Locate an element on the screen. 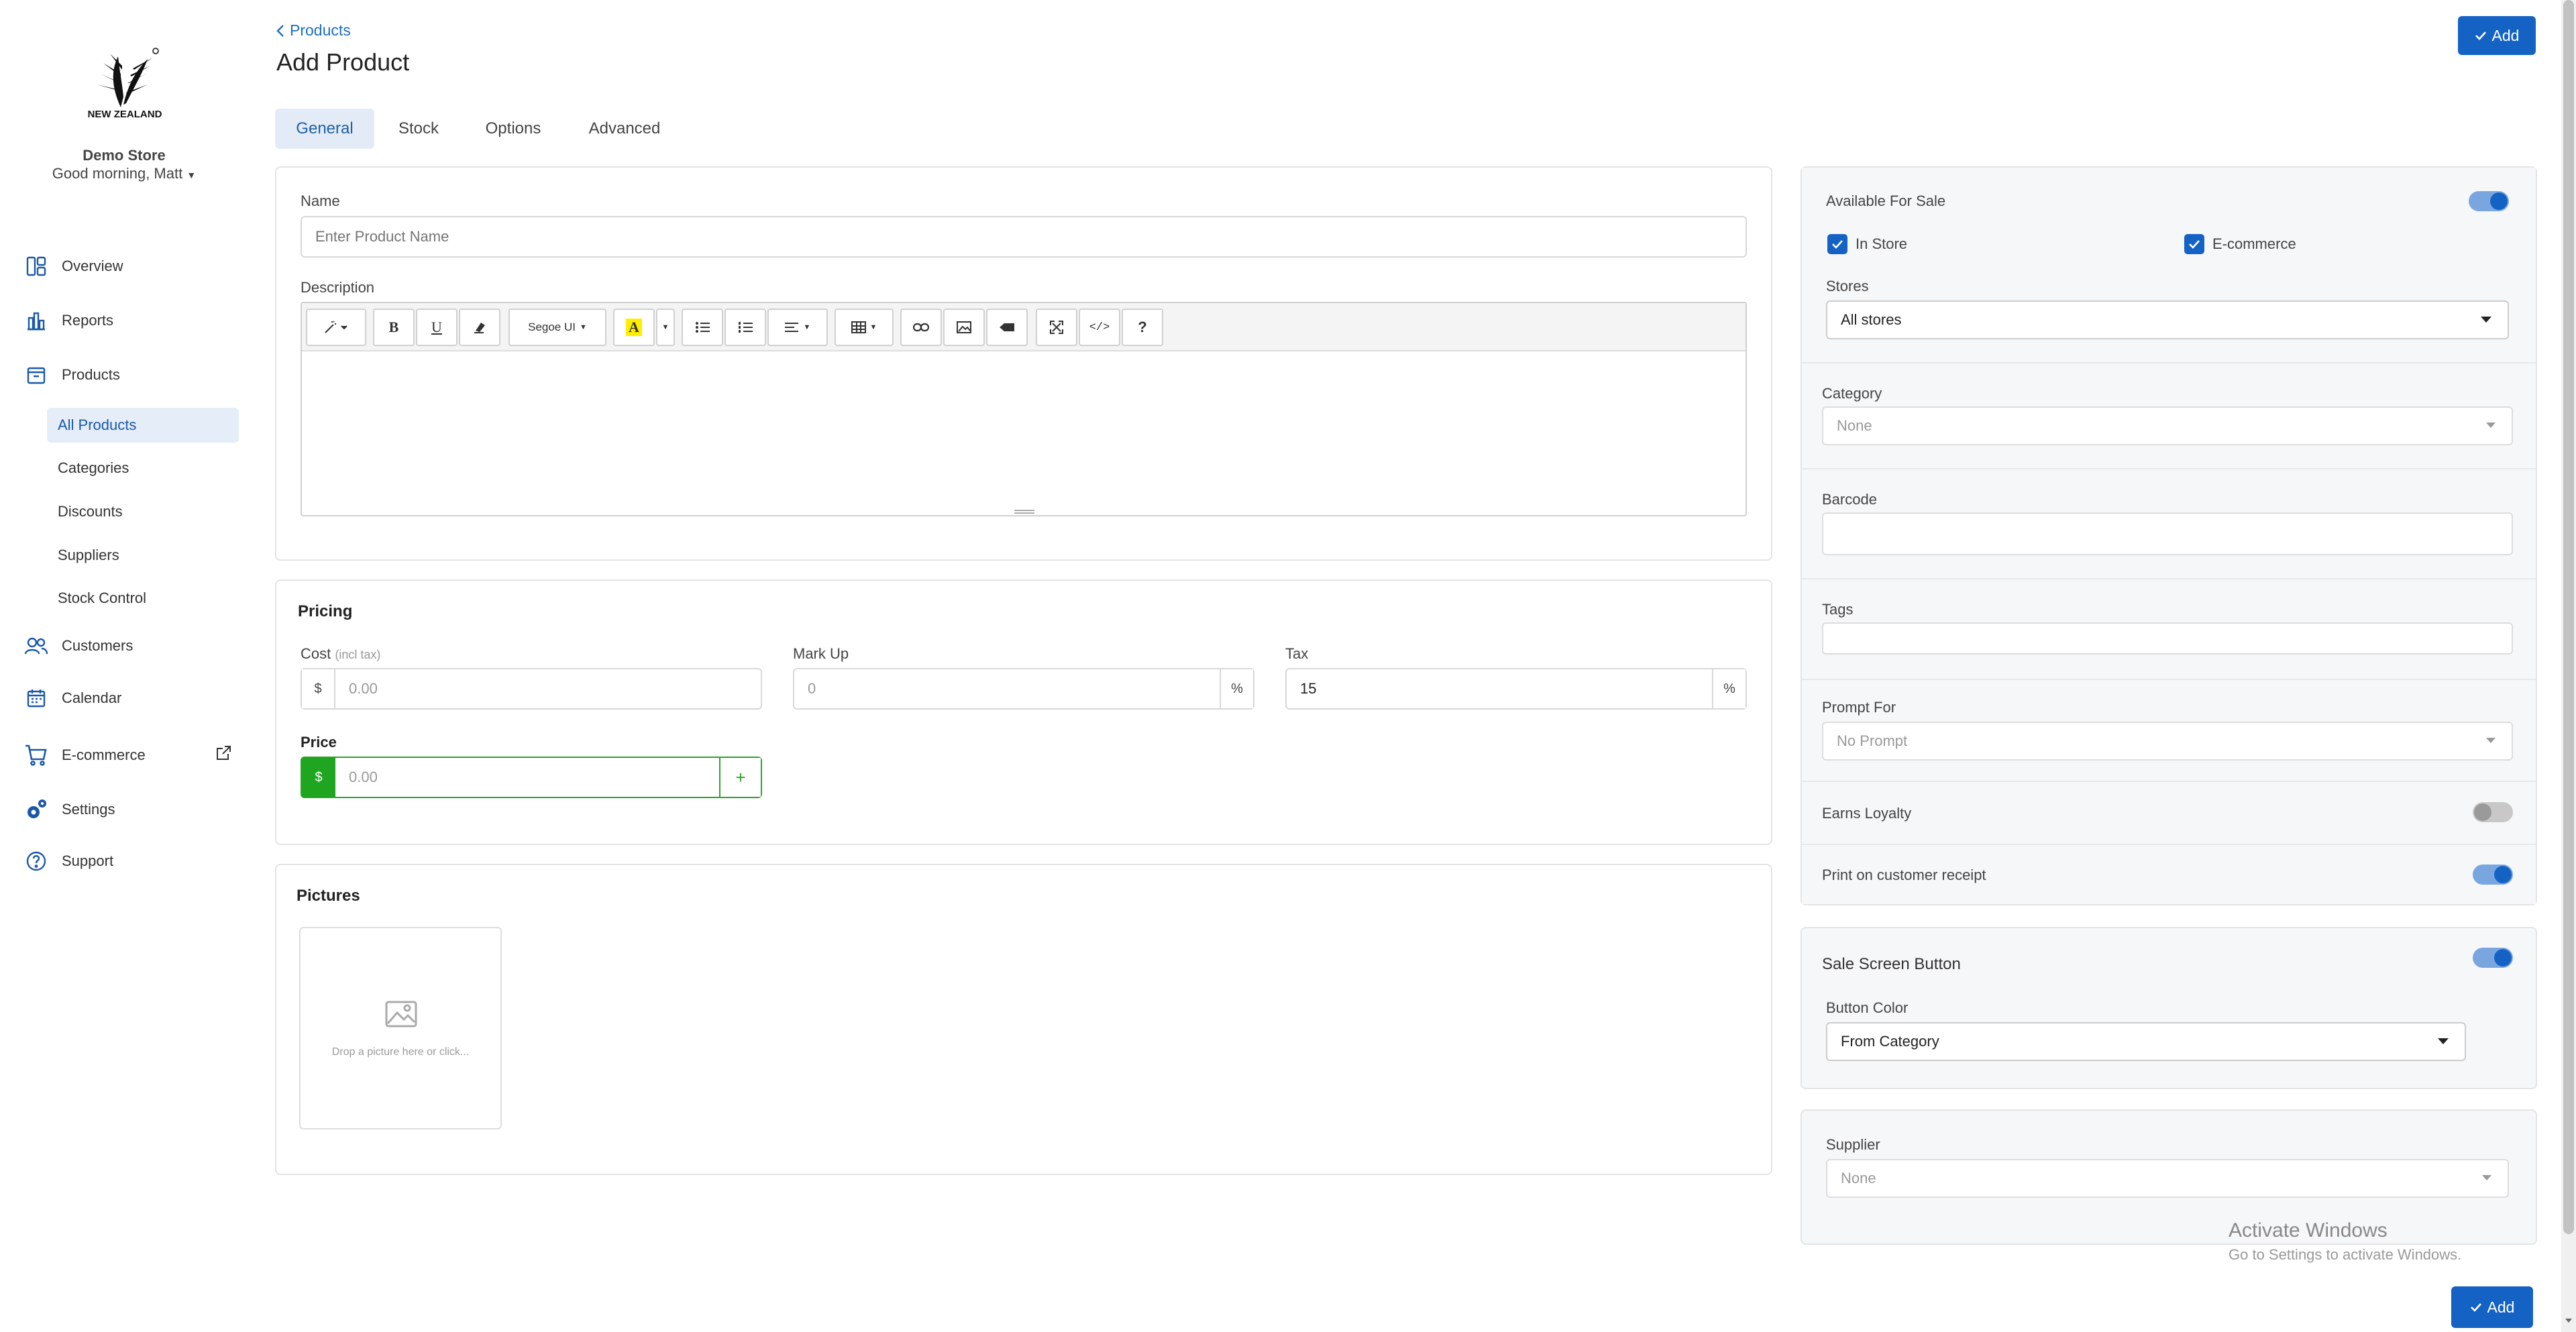 The image size is (2576, 1332). breadcrumb: Products is located at coordinates (313, 31).